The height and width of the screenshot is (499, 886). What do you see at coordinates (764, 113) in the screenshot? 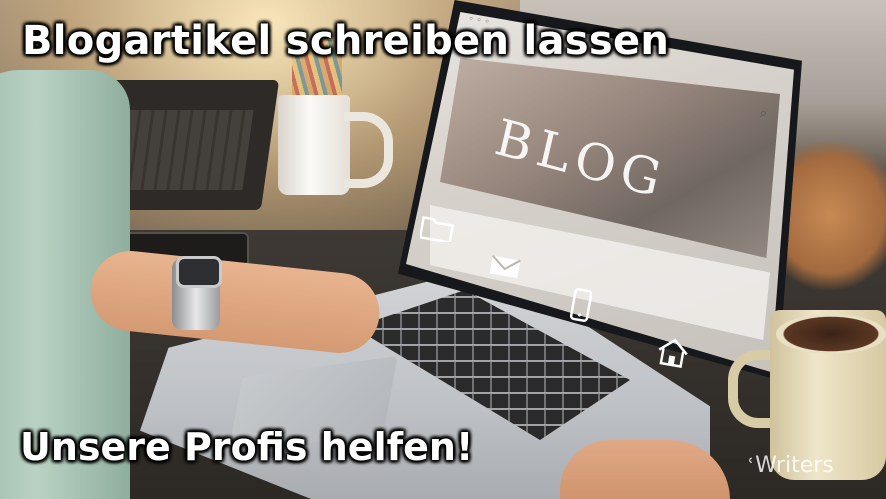
I see `search-icon: ⌕` at bounding box center [764, 113].